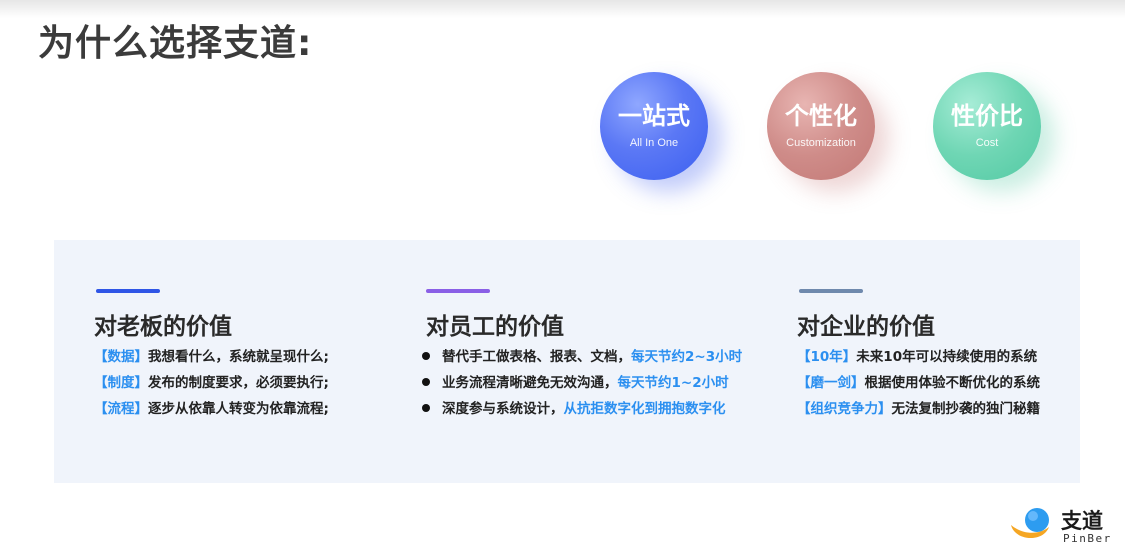  I want to click on feature-circle-title: 个性化, so click(821, 115).